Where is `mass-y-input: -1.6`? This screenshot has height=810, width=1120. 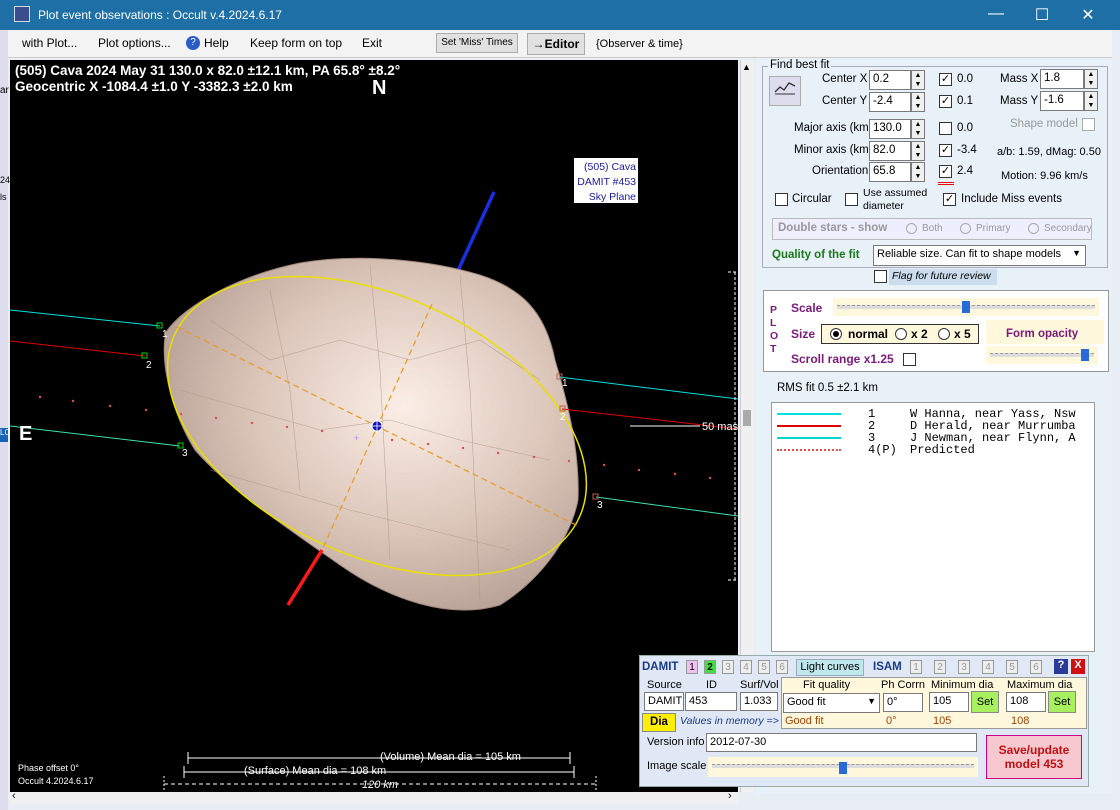
mass-y-input: -1.6 is located at coordinates (1062, 101).